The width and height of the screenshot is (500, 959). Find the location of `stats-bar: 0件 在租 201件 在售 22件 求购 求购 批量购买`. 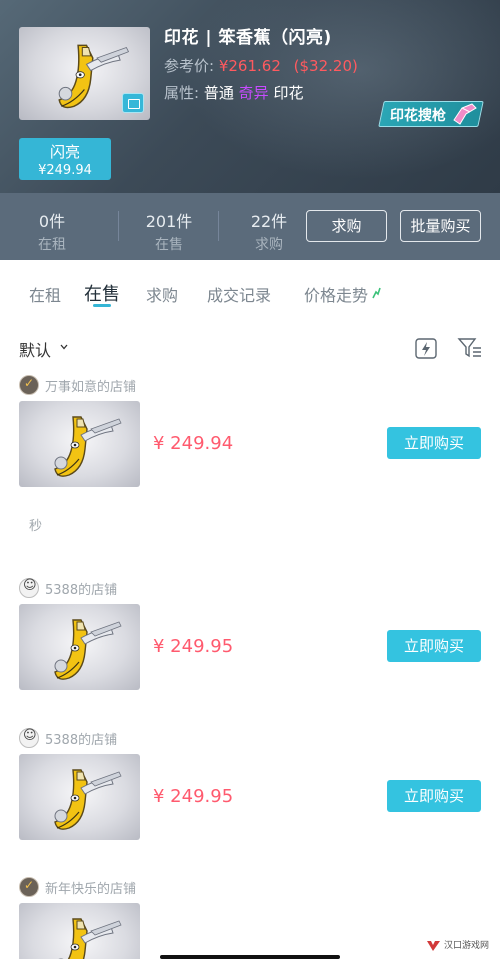

stats-bar: 0件 在租 201件 在售 22件 求购 求购 批量购买 is located at coordinates (250, 226).